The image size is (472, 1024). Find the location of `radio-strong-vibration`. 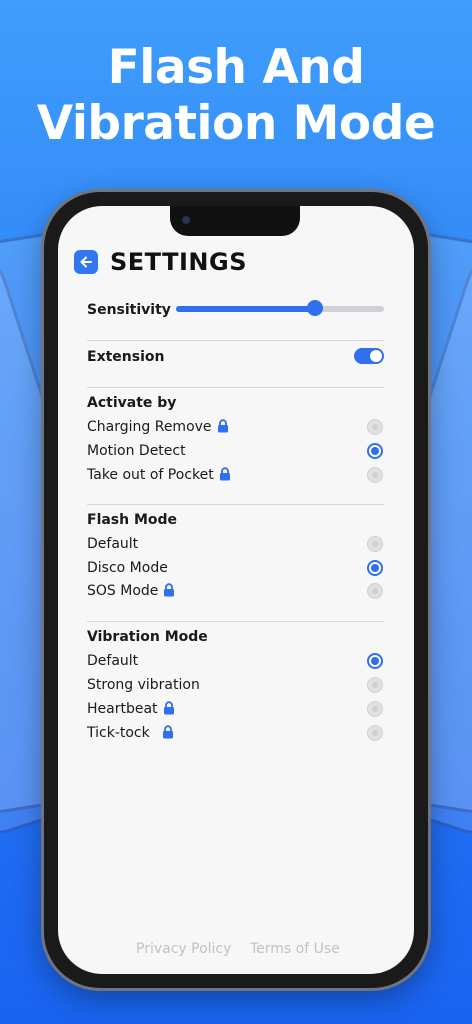

radio-strong-vibration is located at coordinates (375, 685).